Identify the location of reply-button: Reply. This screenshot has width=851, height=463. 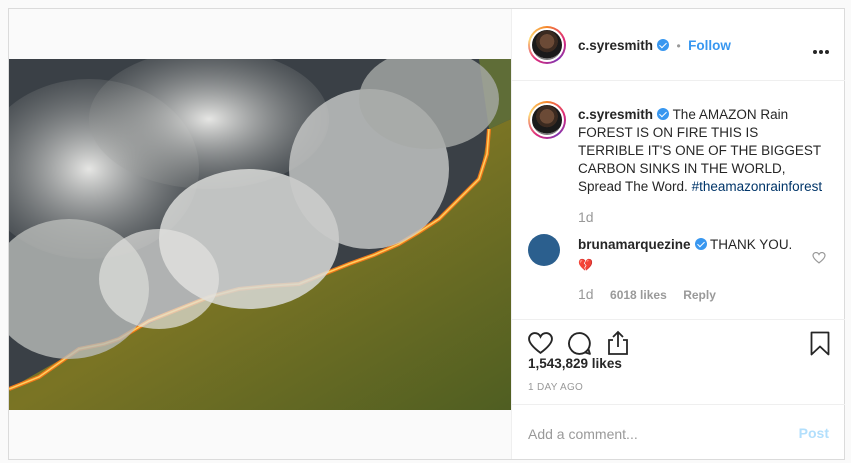
(699, 295).